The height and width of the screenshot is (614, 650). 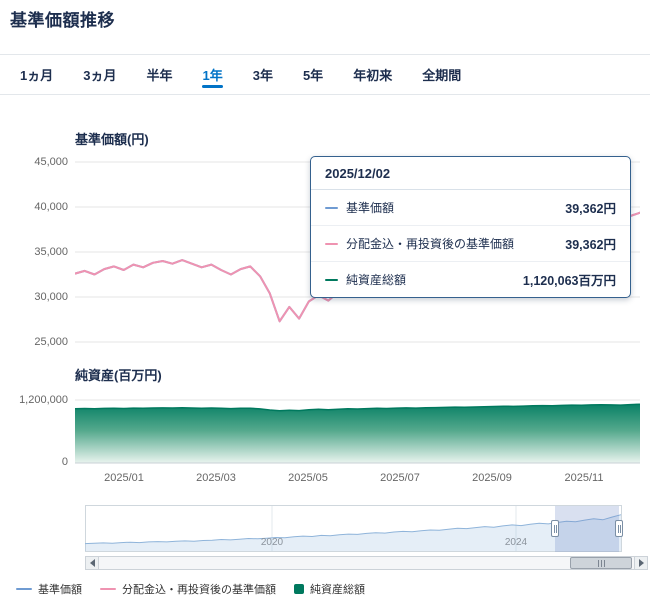 I want to click on total-assets-series-marker-icon, so click(x=331, y=279).